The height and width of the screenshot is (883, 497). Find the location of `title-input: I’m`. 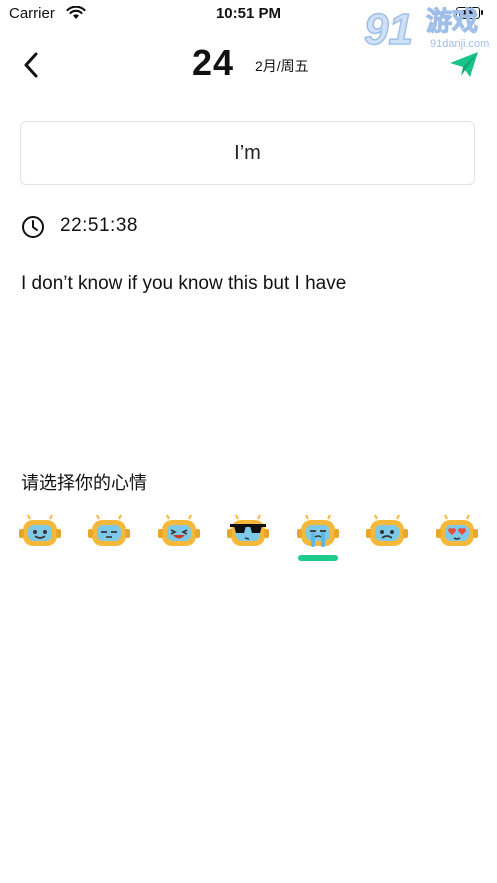

title-input: I’m is located at coordinates (247, 153).